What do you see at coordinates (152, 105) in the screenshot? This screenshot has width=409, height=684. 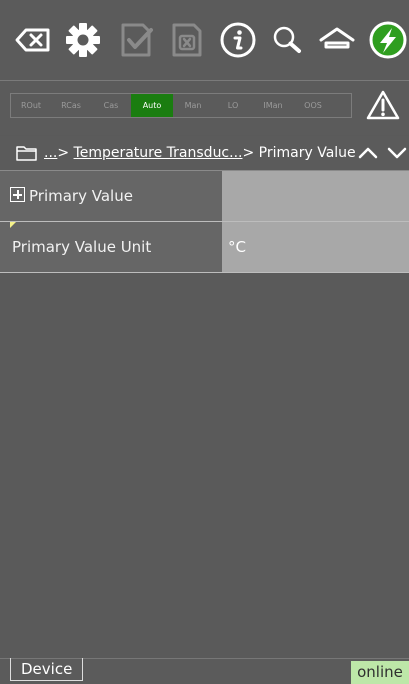 I see `mode-auto: Auto` at bounding box center [152, 105].